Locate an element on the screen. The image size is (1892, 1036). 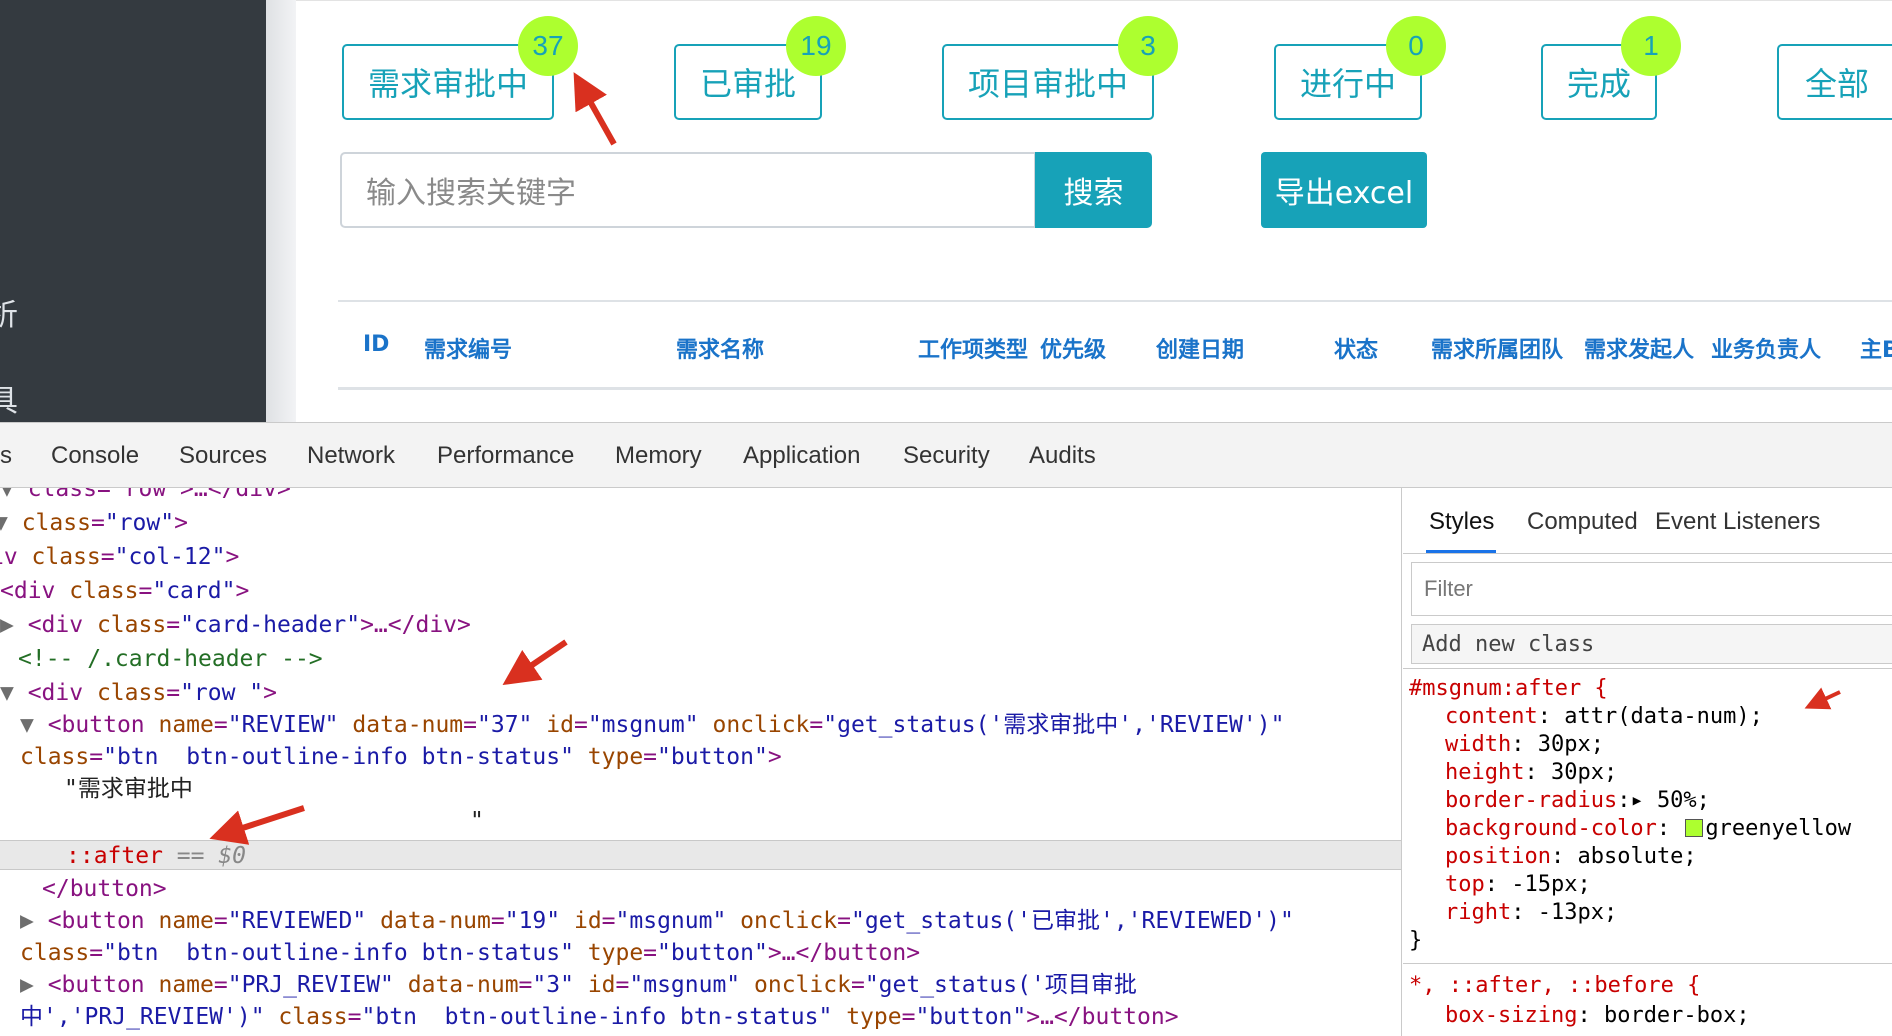
dom-text-node-end: " is located at coordinates (477, 821).